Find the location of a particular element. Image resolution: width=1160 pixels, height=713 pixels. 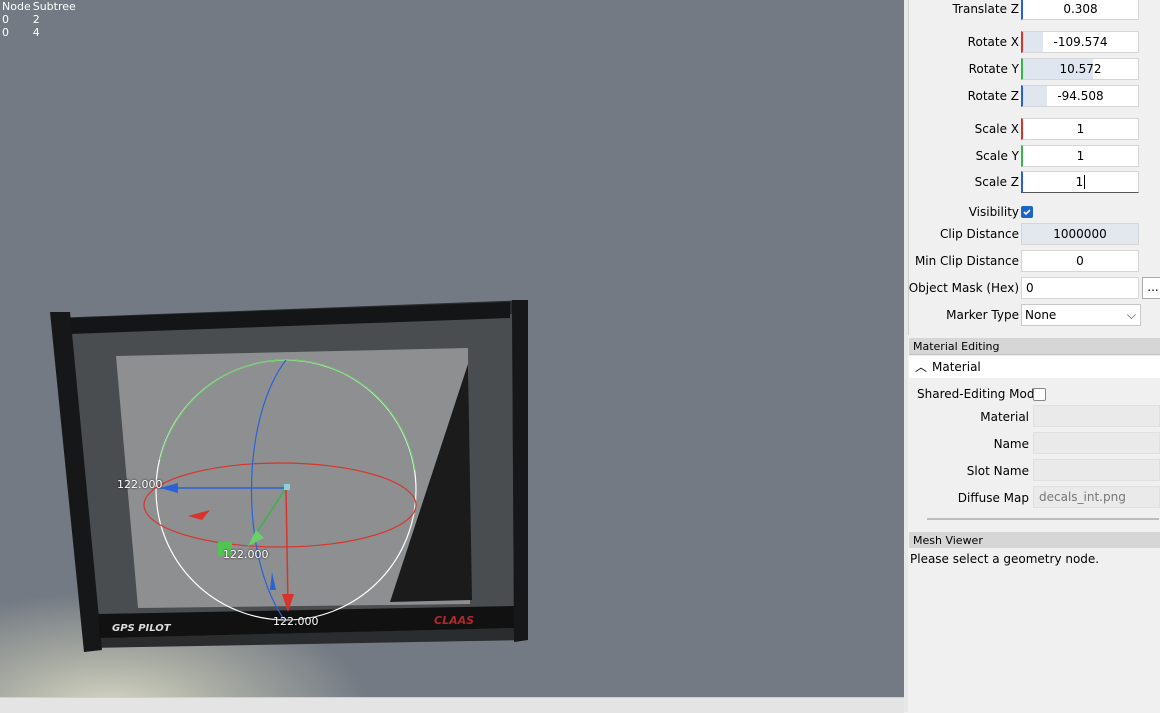

material-field is located at coordinates (1096, 416).